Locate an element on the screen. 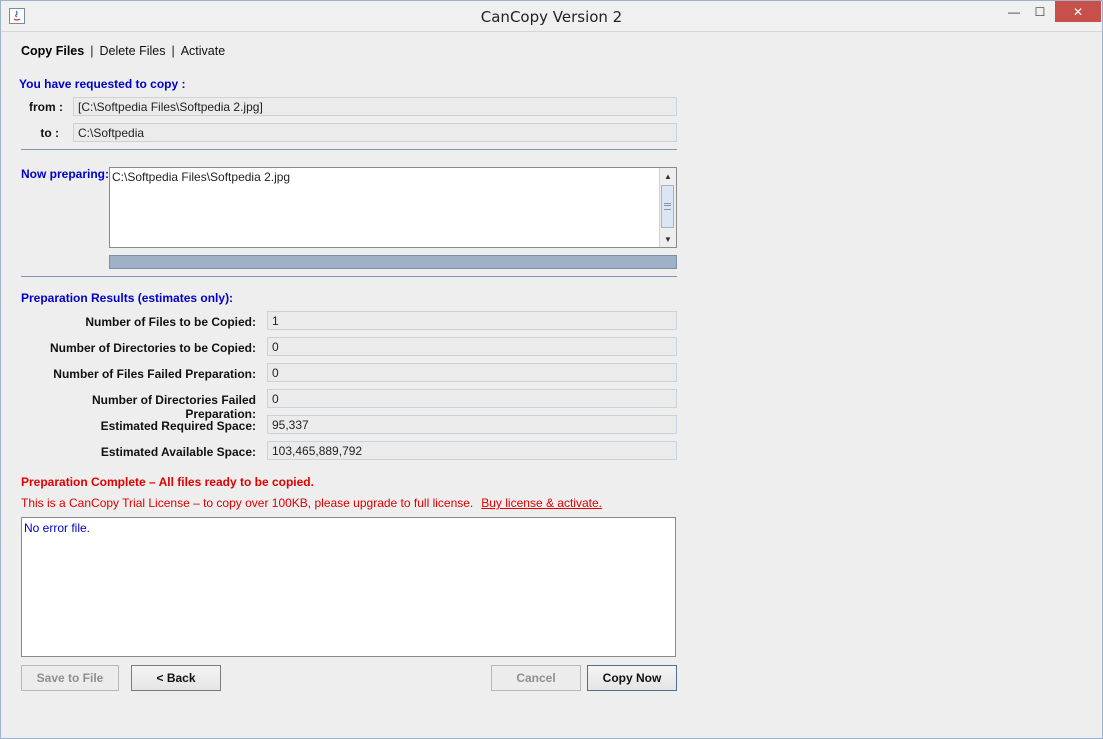  preparing-textarea: C:\Softpedia Files\Softpedia 2.jpg ▲ ▼ is located at coordinates (393, 207).